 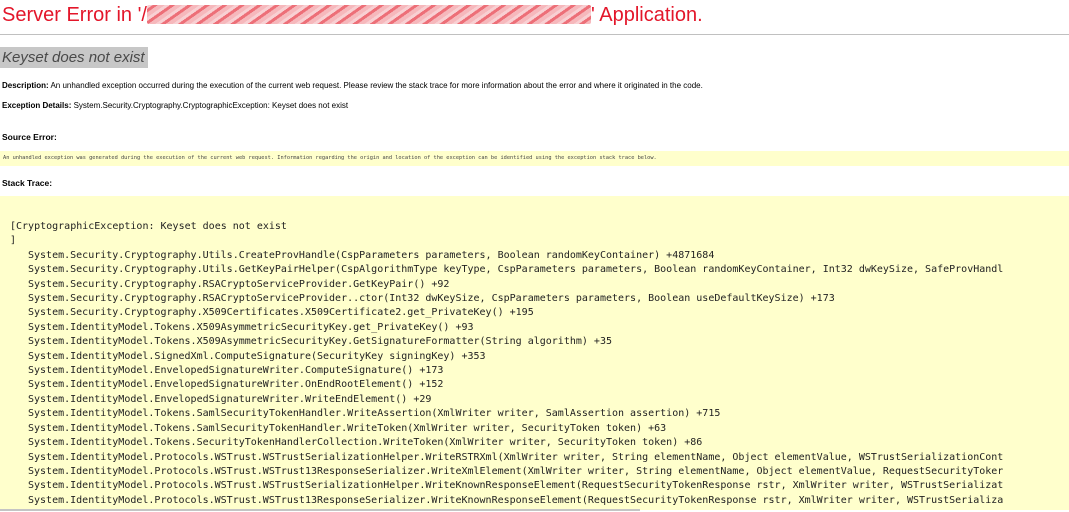 What do you see at coordinates (37, 105) in the screenshot?
I see `exception-details-label: Exception Details:` at bounding box center [37, 105].